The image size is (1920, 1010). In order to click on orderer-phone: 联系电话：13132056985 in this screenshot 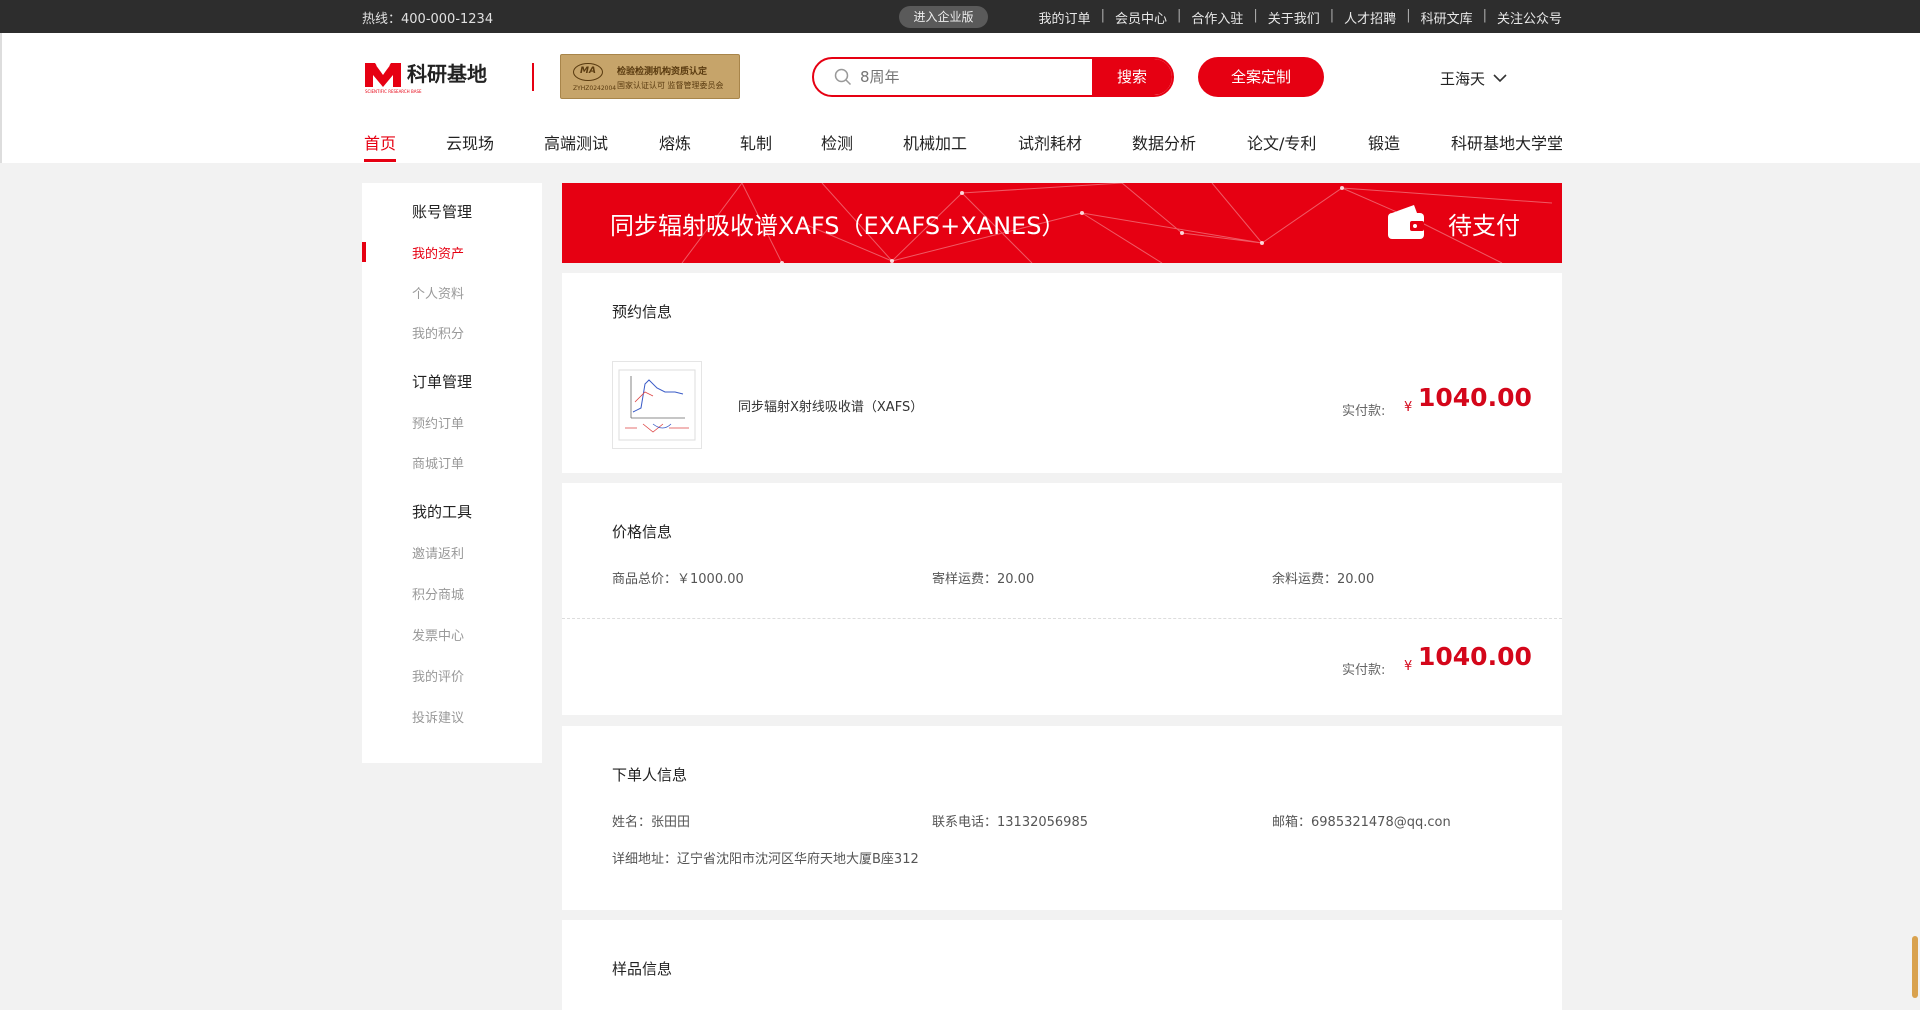, I will do `click(1010, 822)`.